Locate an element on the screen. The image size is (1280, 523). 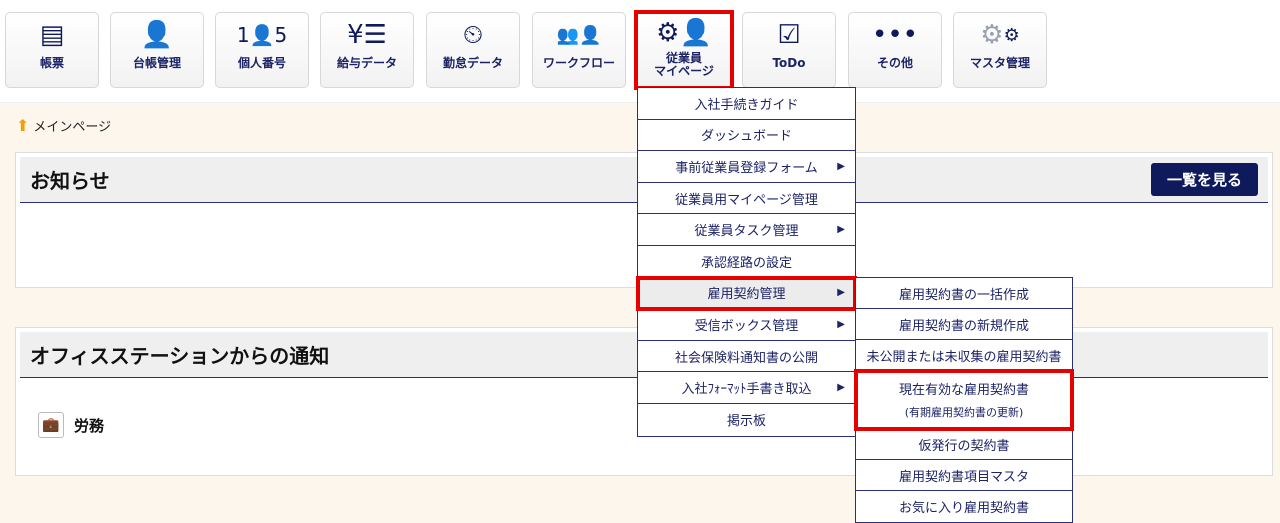
submenu-item-bulk-create: 雇用契約書の一括作成 is located at coordinates (964, 293).